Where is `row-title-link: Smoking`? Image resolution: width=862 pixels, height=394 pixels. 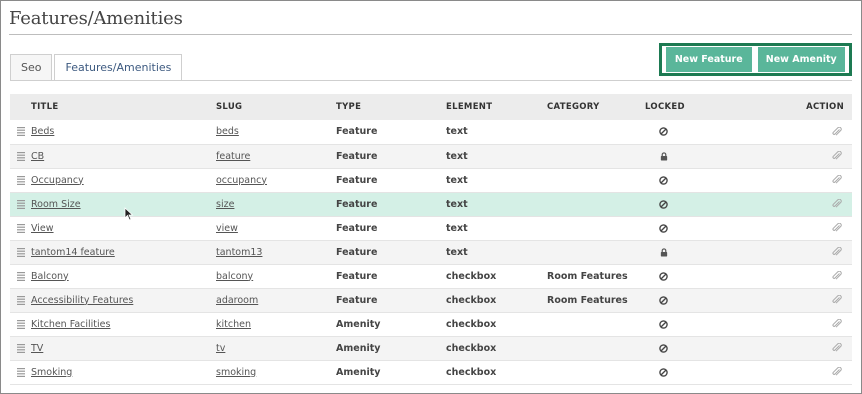
row-title-link: Smoking is located at coordinates (51, 372).